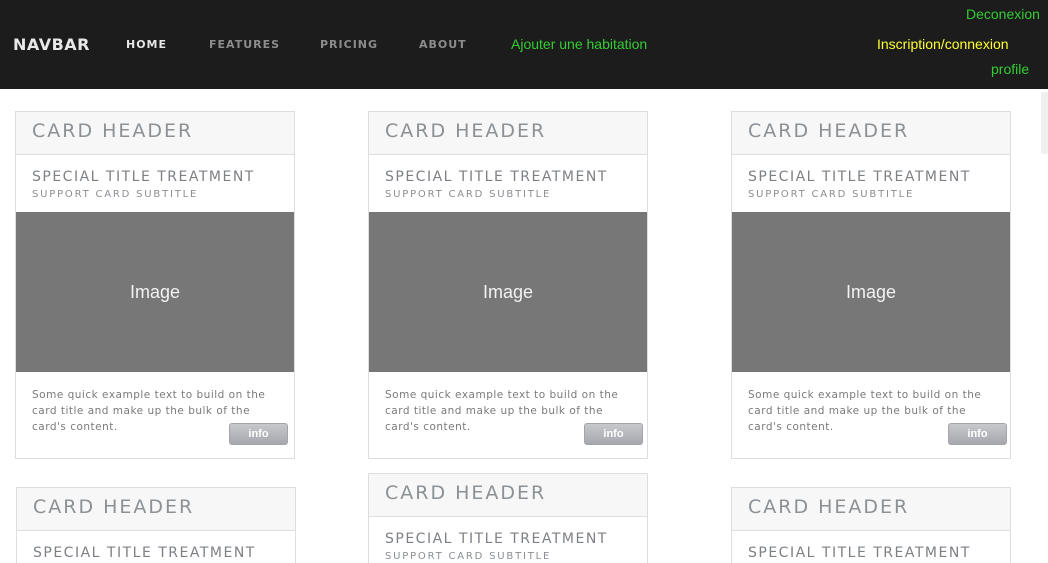 Image resolution: width=1048 pixels, height=563 pixels. Describe the element at coordinates (1003, 14) in the screenshot. I see `deconnexion-link: Deconexion` at that location.